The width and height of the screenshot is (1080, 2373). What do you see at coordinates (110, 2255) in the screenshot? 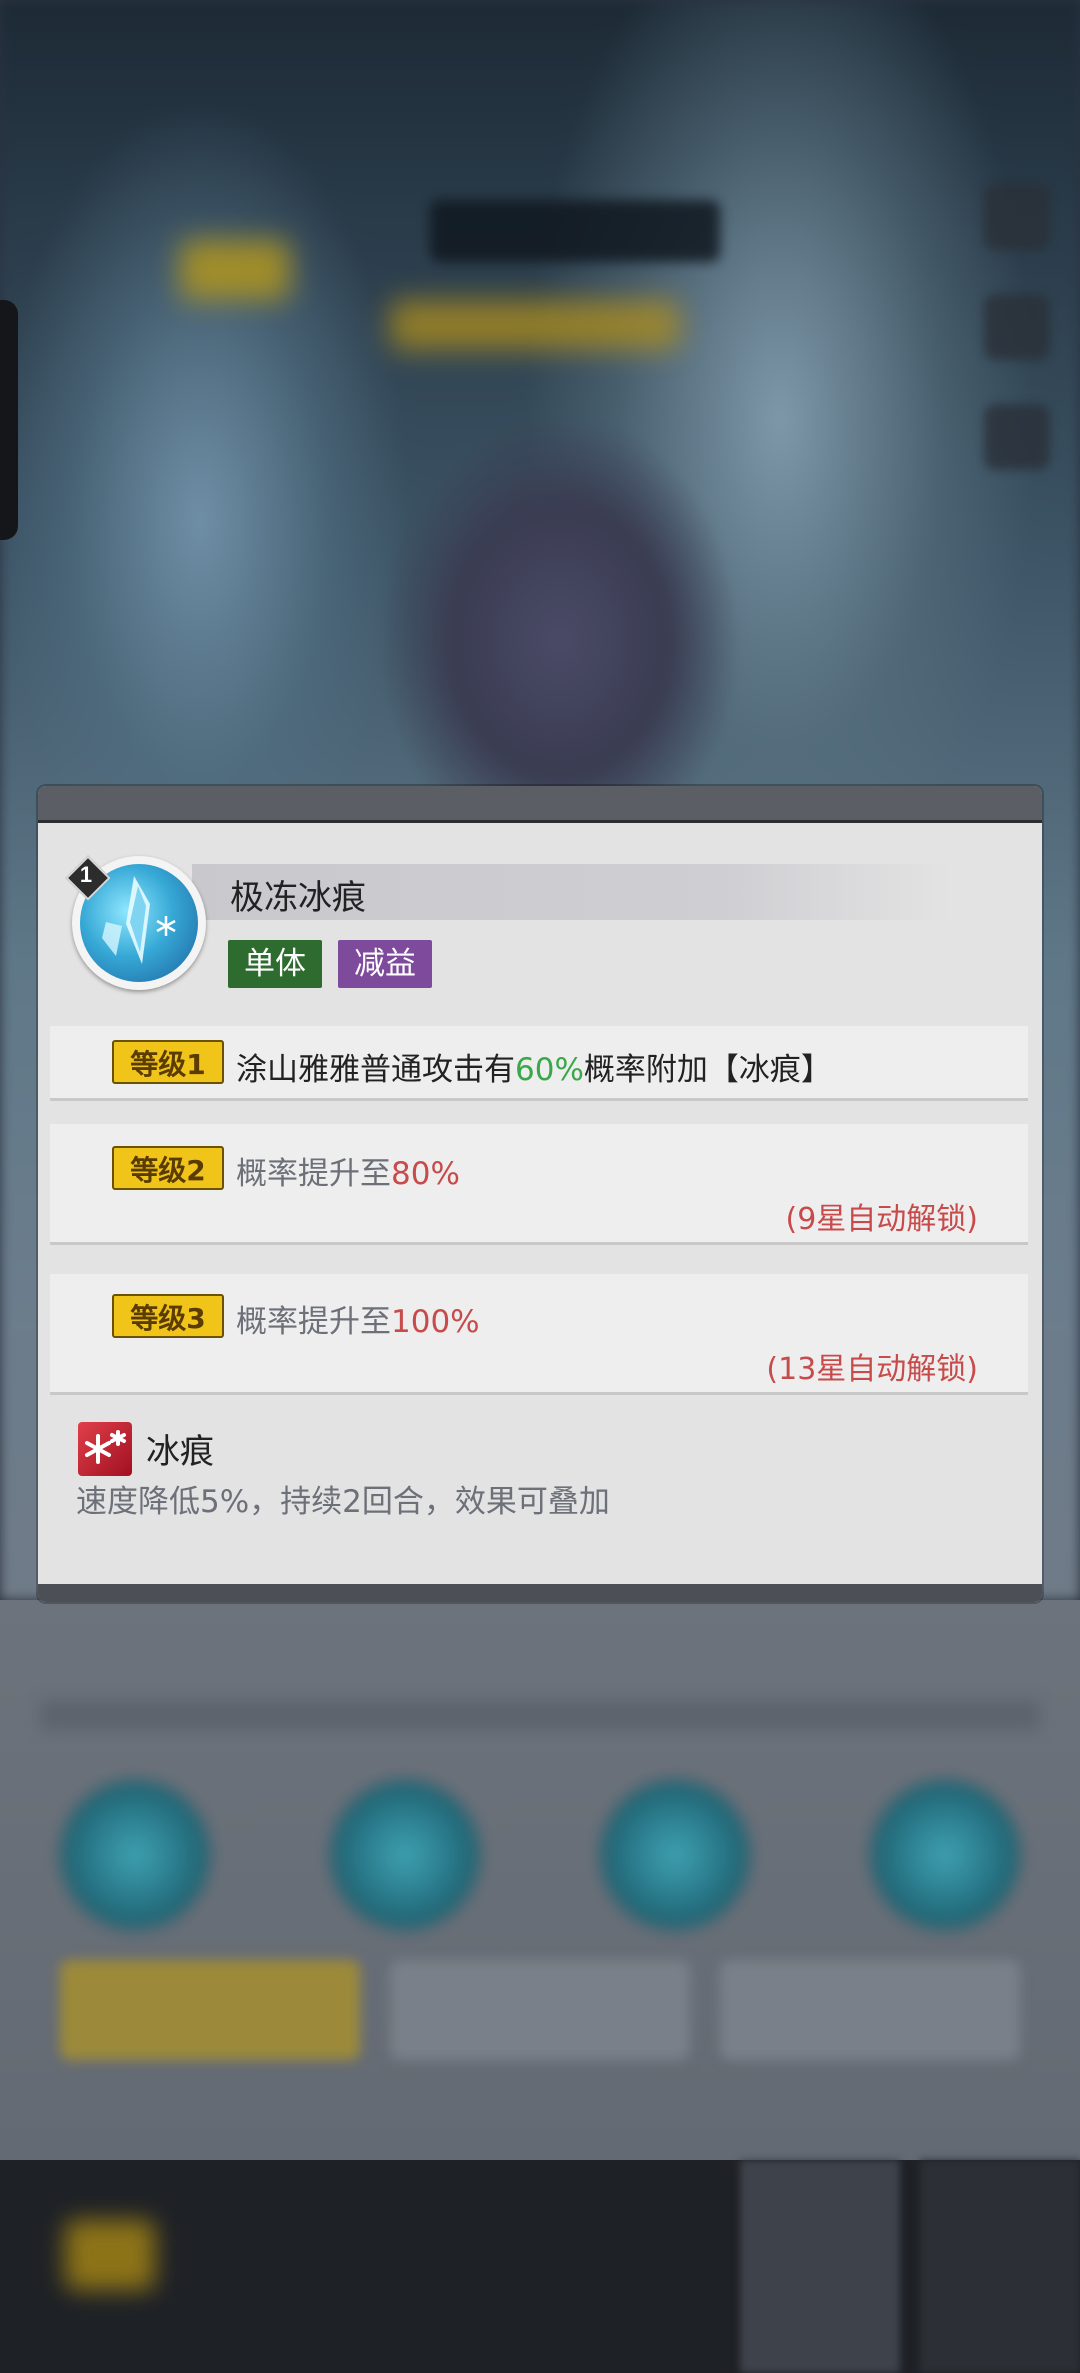
I see `blurred-nav-icon` at bounding box center [110, 2255].